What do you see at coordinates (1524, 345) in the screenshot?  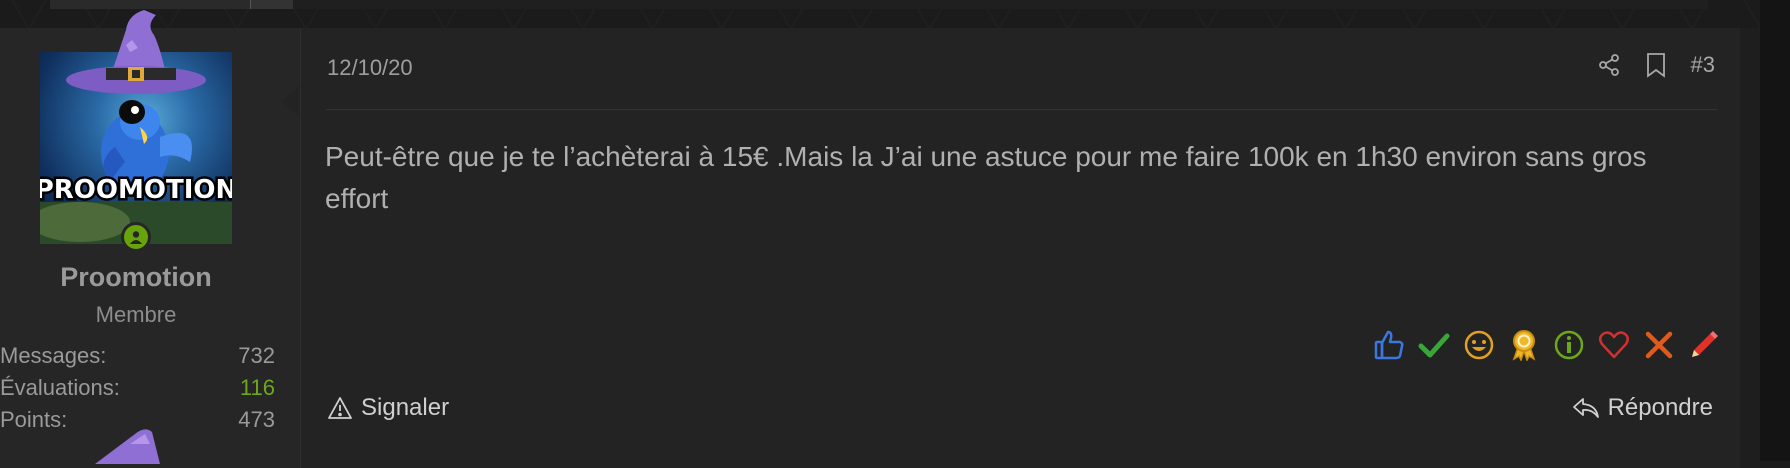 I see `award-icon` at bounding box center [1524, 345].